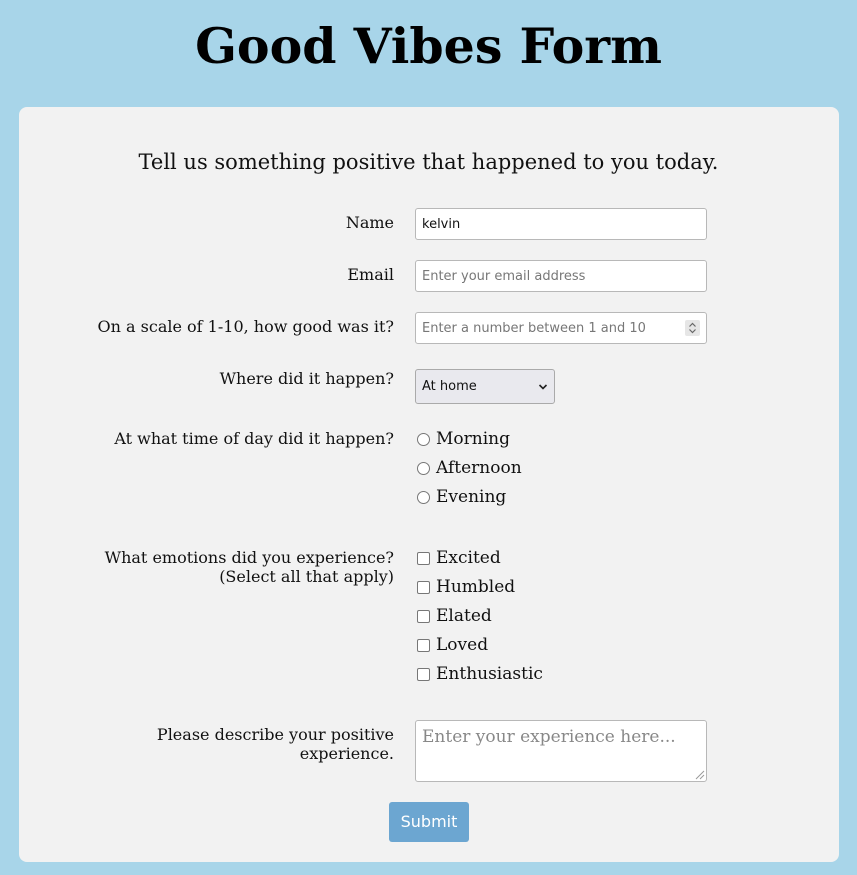  I want to click on checkbox-option-enthusiastic: Enthusiastic, so click(480, 674).